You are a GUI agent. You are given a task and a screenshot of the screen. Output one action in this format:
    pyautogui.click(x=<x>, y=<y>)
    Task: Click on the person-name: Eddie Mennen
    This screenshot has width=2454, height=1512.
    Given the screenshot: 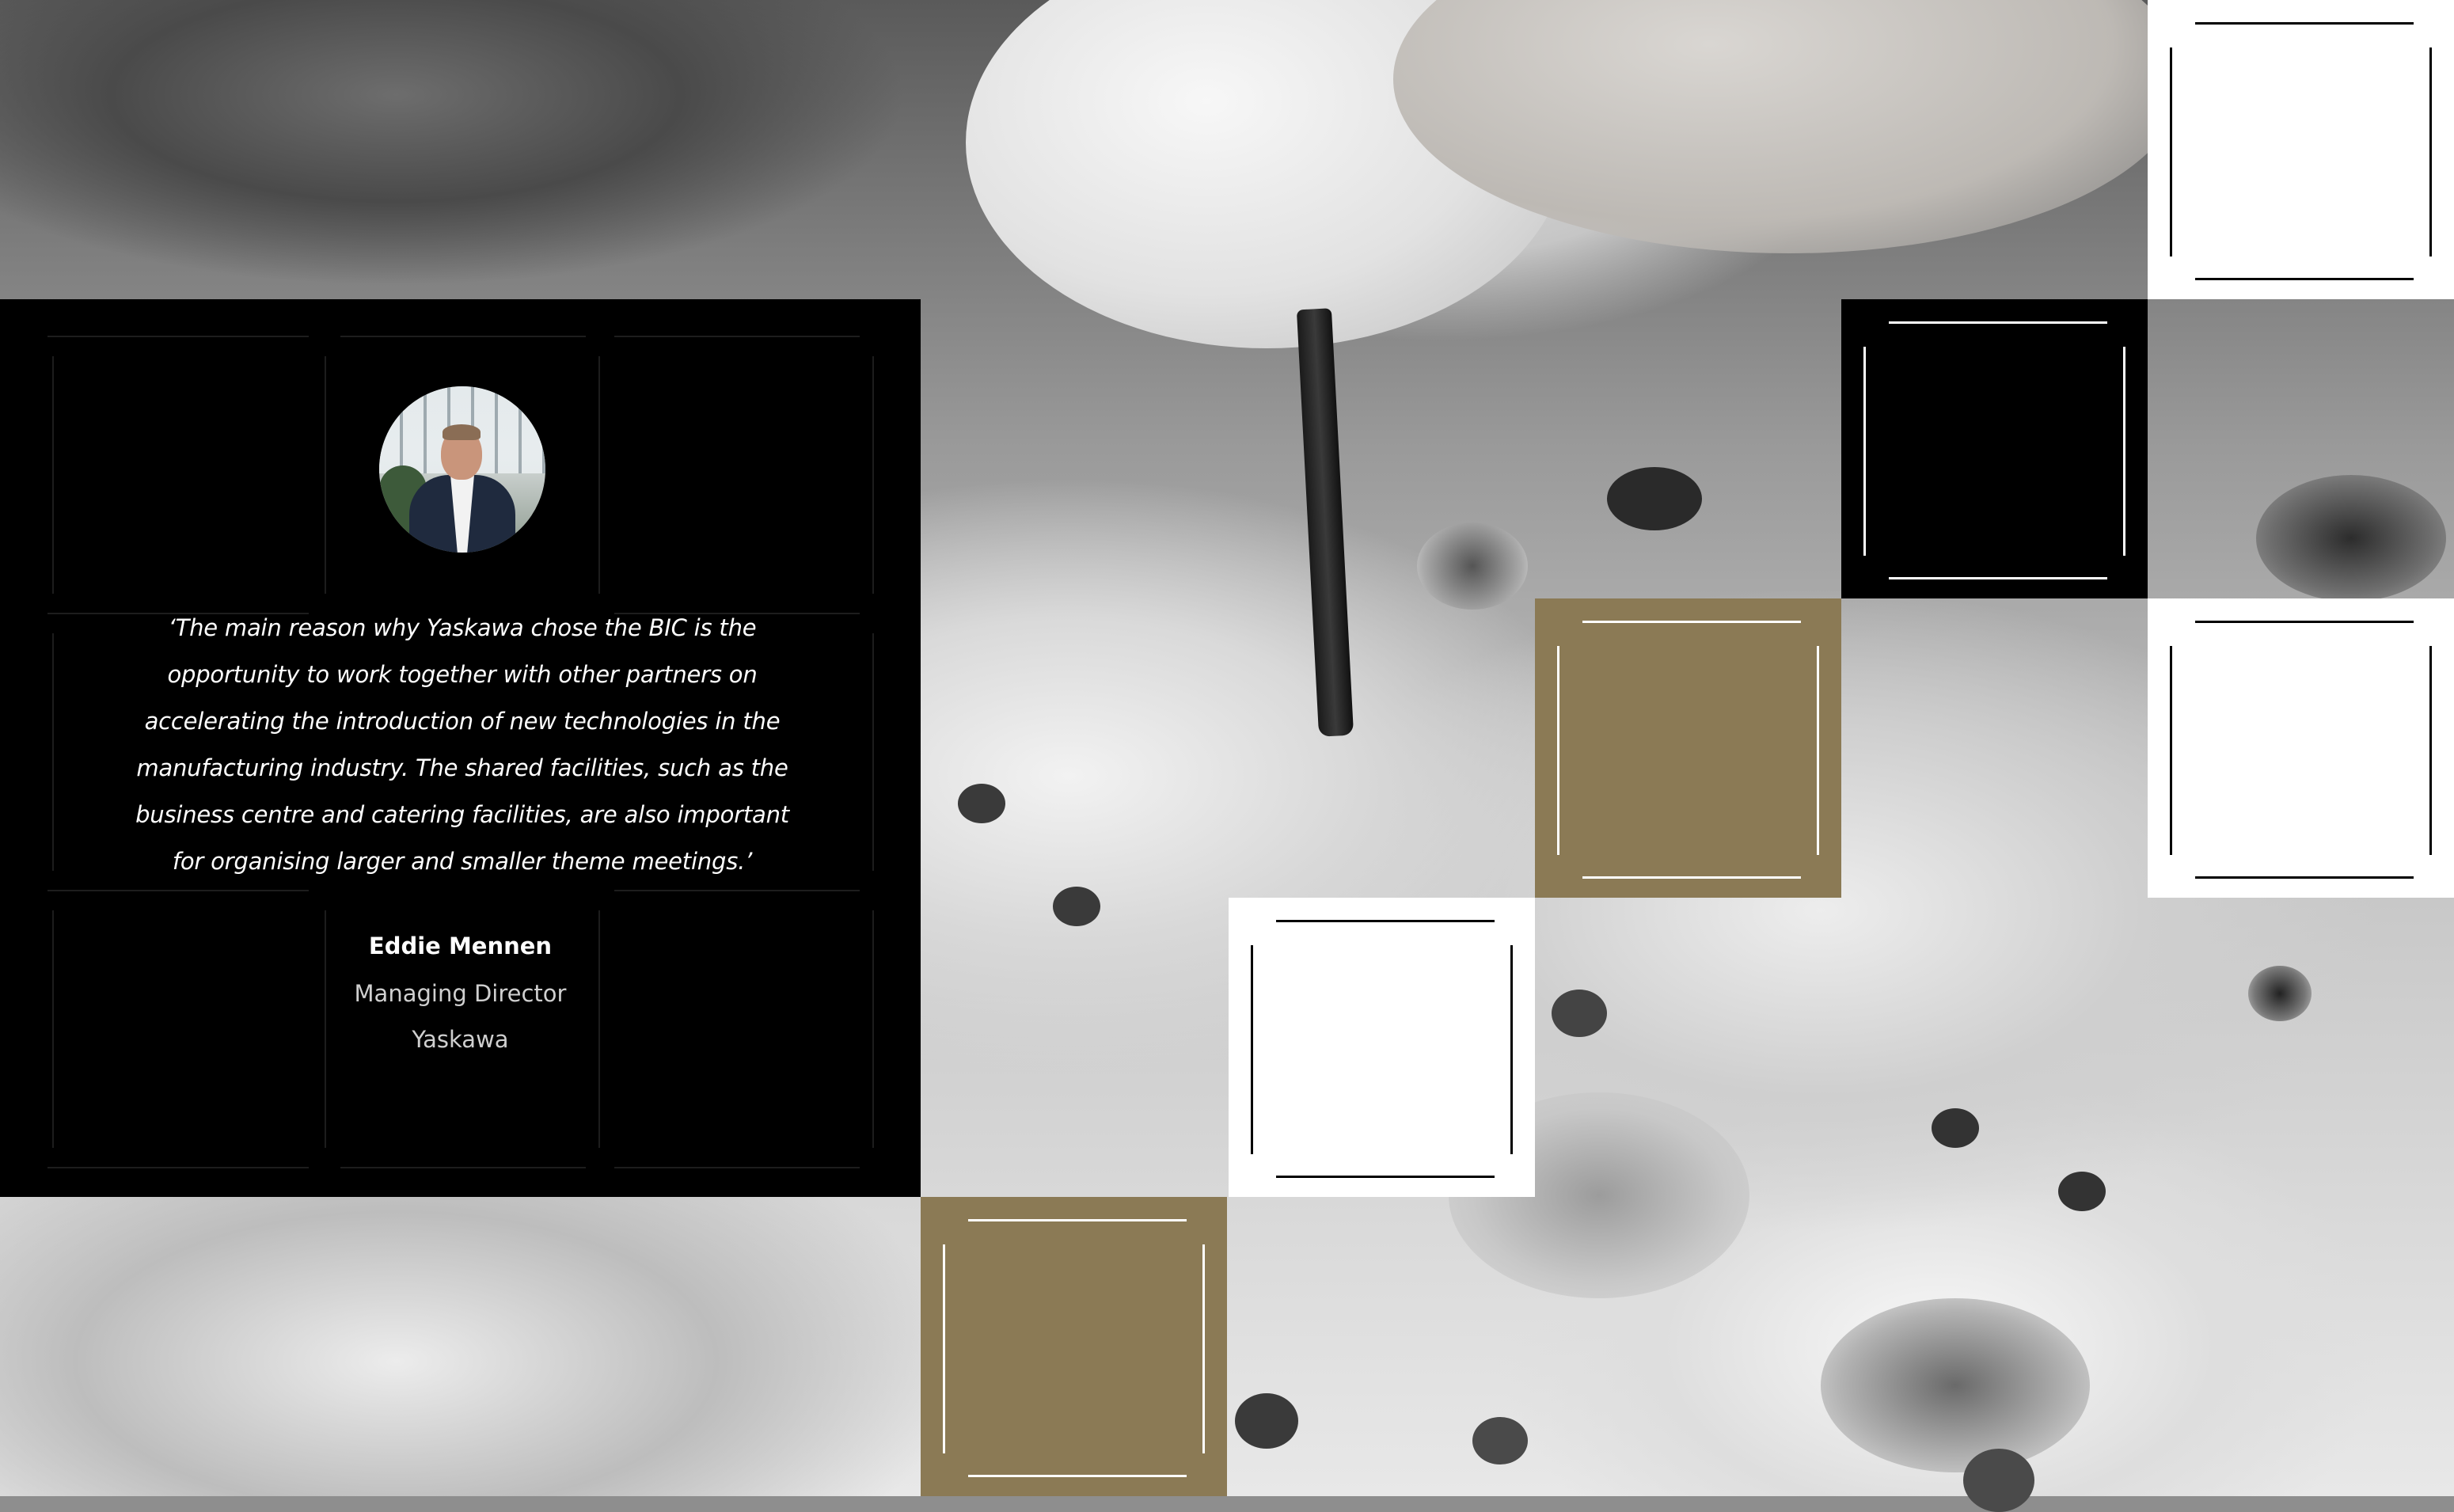 What is the action you would take?
    pyautogui.click(x=460, y=946)
    